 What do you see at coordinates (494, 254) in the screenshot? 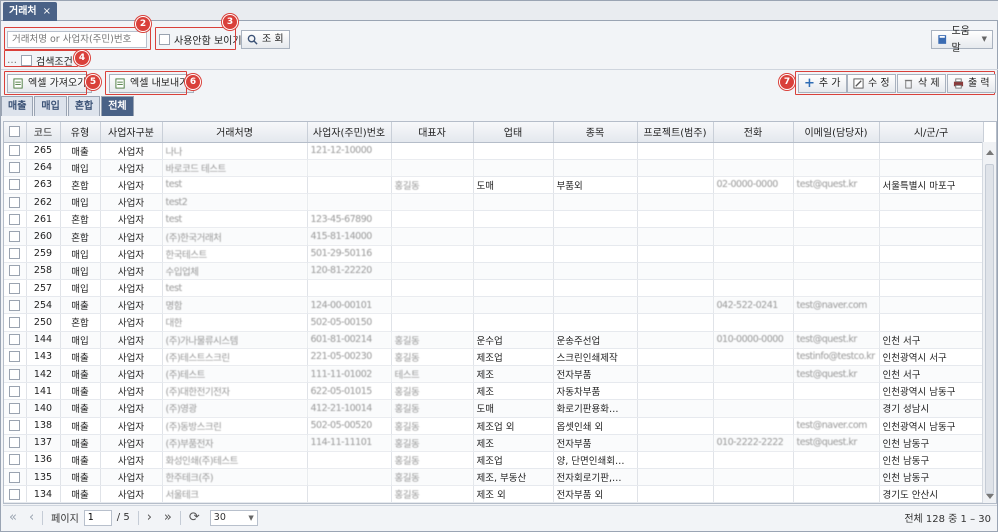
I see `table-row: 259 매입 사업자 한국테스트 501-29-50116` at bounding box center [494, 254].